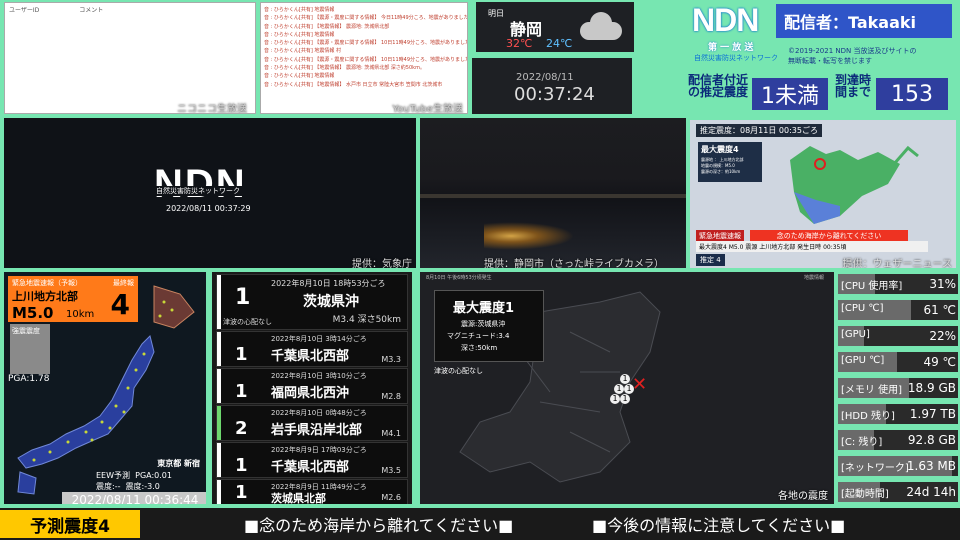 The width and height of the screenshot is (960, 540). What do you see at coordinates (868, 416) in the screenshot?
I see `stat-name: [HDD 残り]` at bounding box center [868, 416].